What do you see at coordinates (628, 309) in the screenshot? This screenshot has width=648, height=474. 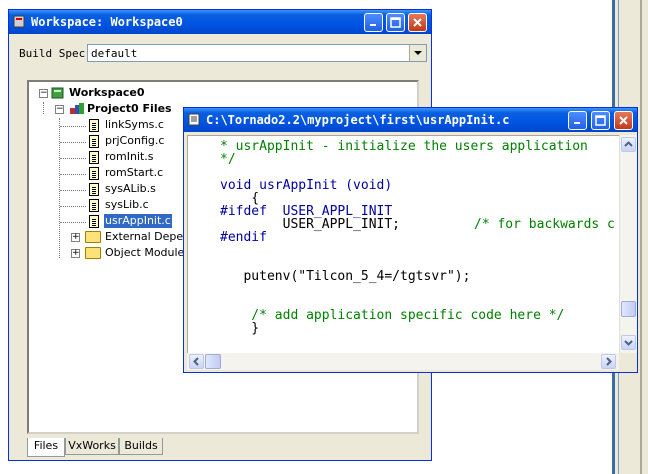 I see `vertical-scroll-thumb` at bounding box center [628, 309].